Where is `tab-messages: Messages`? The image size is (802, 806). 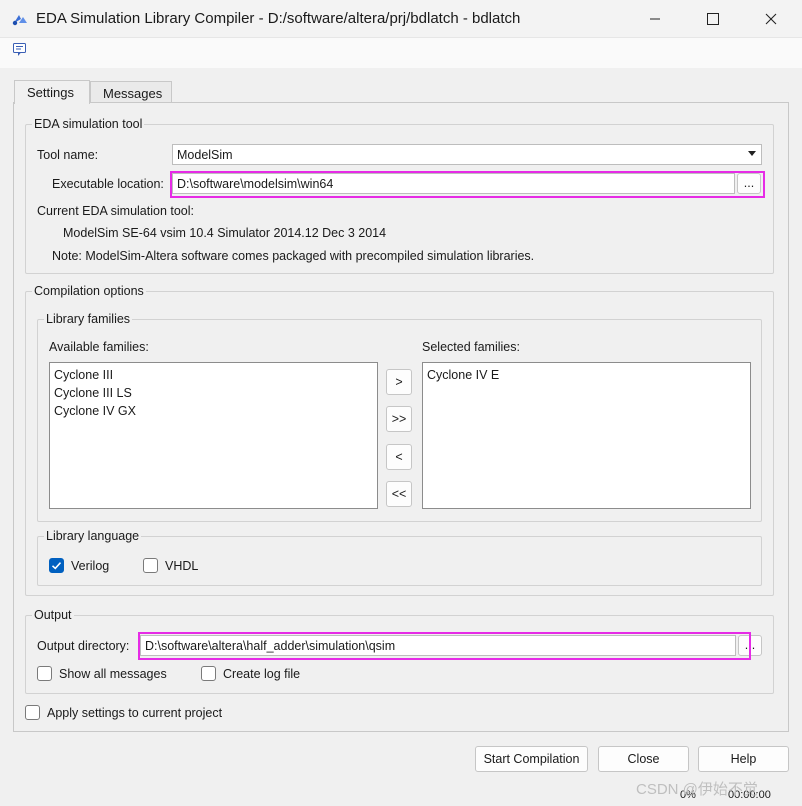 tab-messages: Messages is located at coordinates (131, 92).